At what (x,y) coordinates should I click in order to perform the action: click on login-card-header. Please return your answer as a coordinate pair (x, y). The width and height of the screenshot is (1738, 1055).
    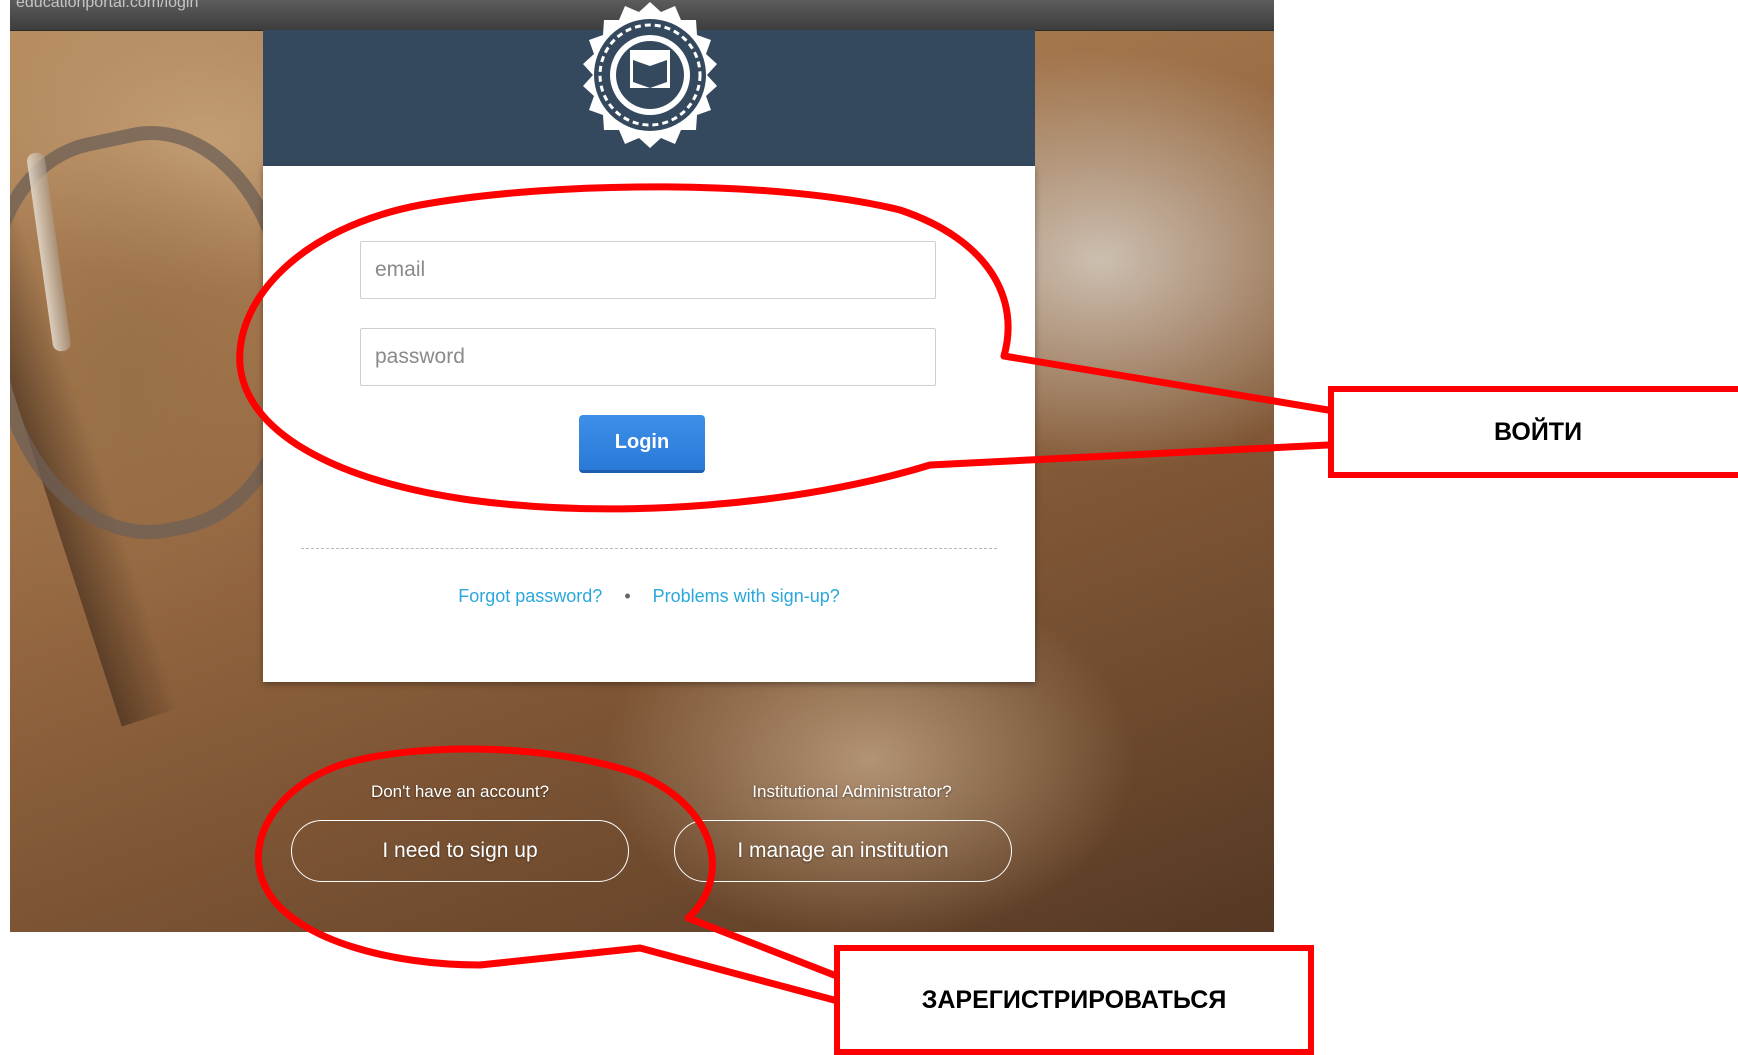
    Looking at the image, I should click on (649, 84).